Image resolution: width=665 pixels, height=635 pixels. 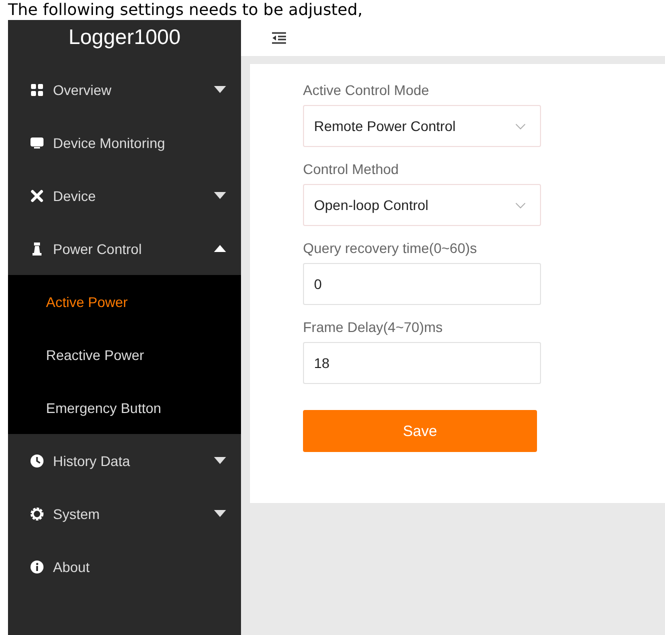 What do you see at coordinates (37, 461) in the screenshot?
I see `clock-icon` at bounding box center [37, 461].